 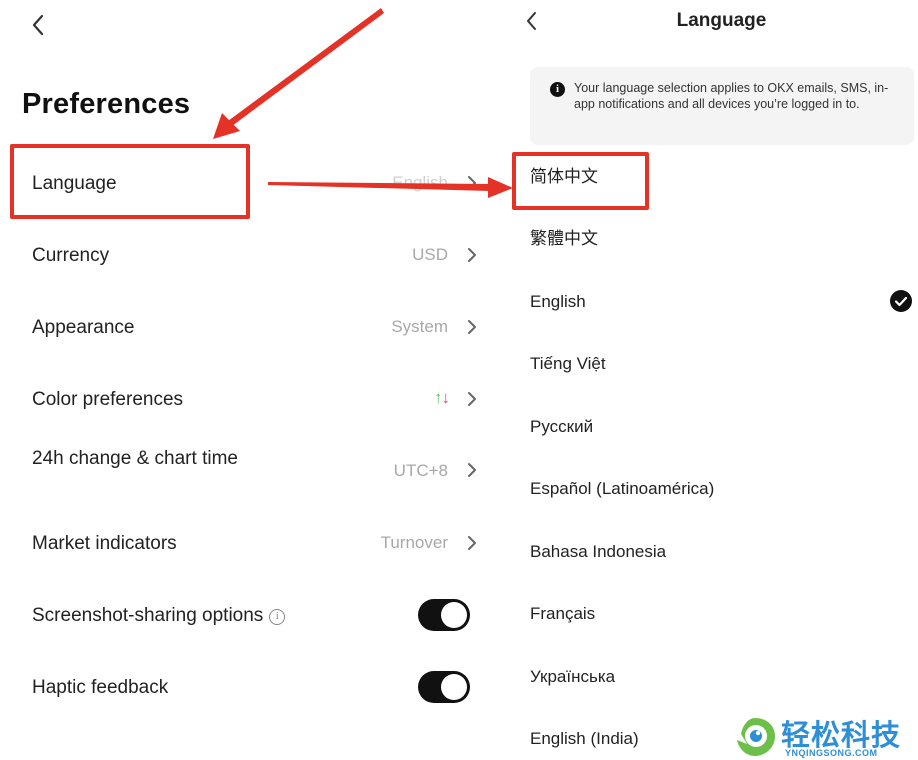 What do you see at coordinates (252, 399) in the screenshot?
I see `row-color-preferences: Color preferences ↑↓` at bounding box center [252, 399].